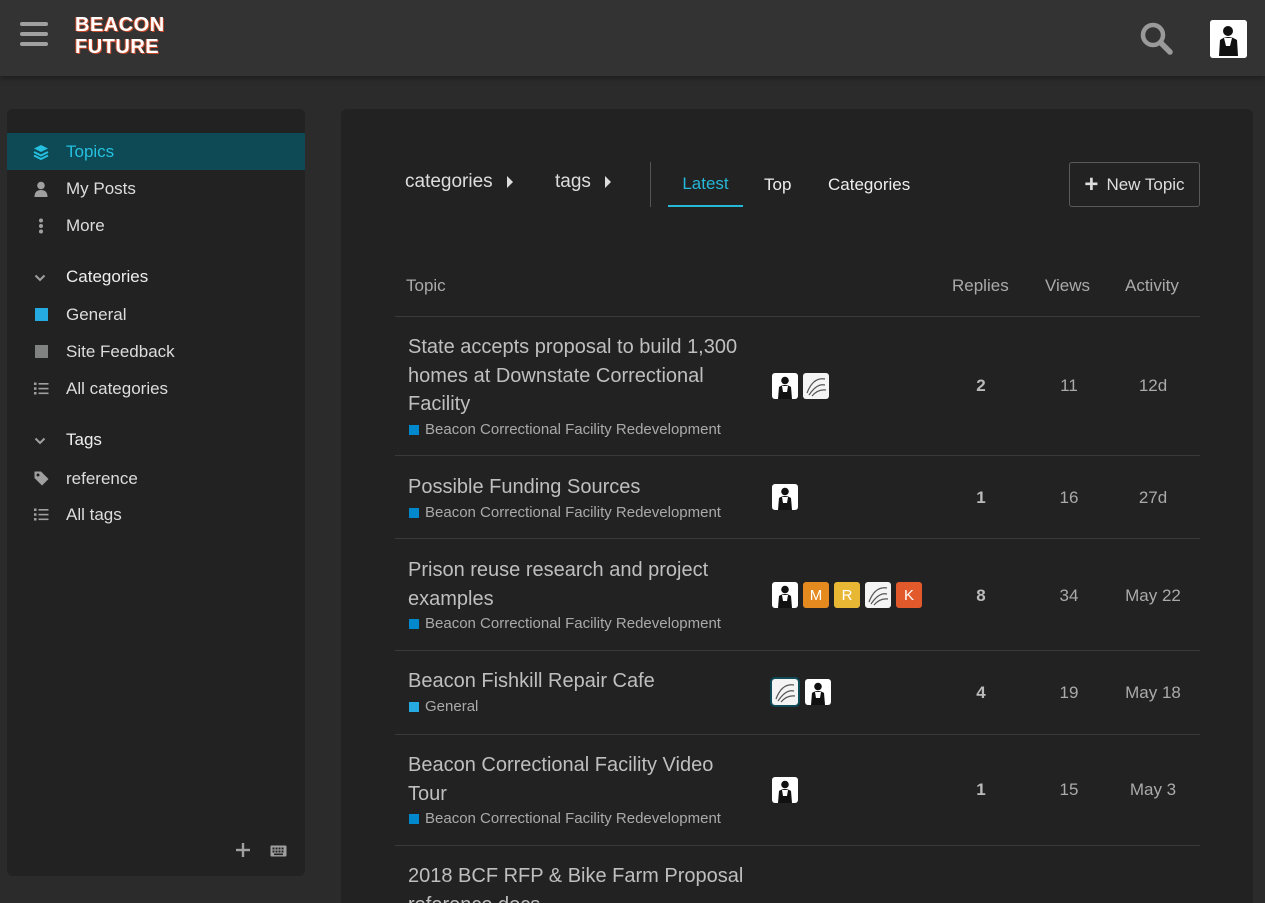  I want to click on sidebar-item-more: More, so click(156, 225).